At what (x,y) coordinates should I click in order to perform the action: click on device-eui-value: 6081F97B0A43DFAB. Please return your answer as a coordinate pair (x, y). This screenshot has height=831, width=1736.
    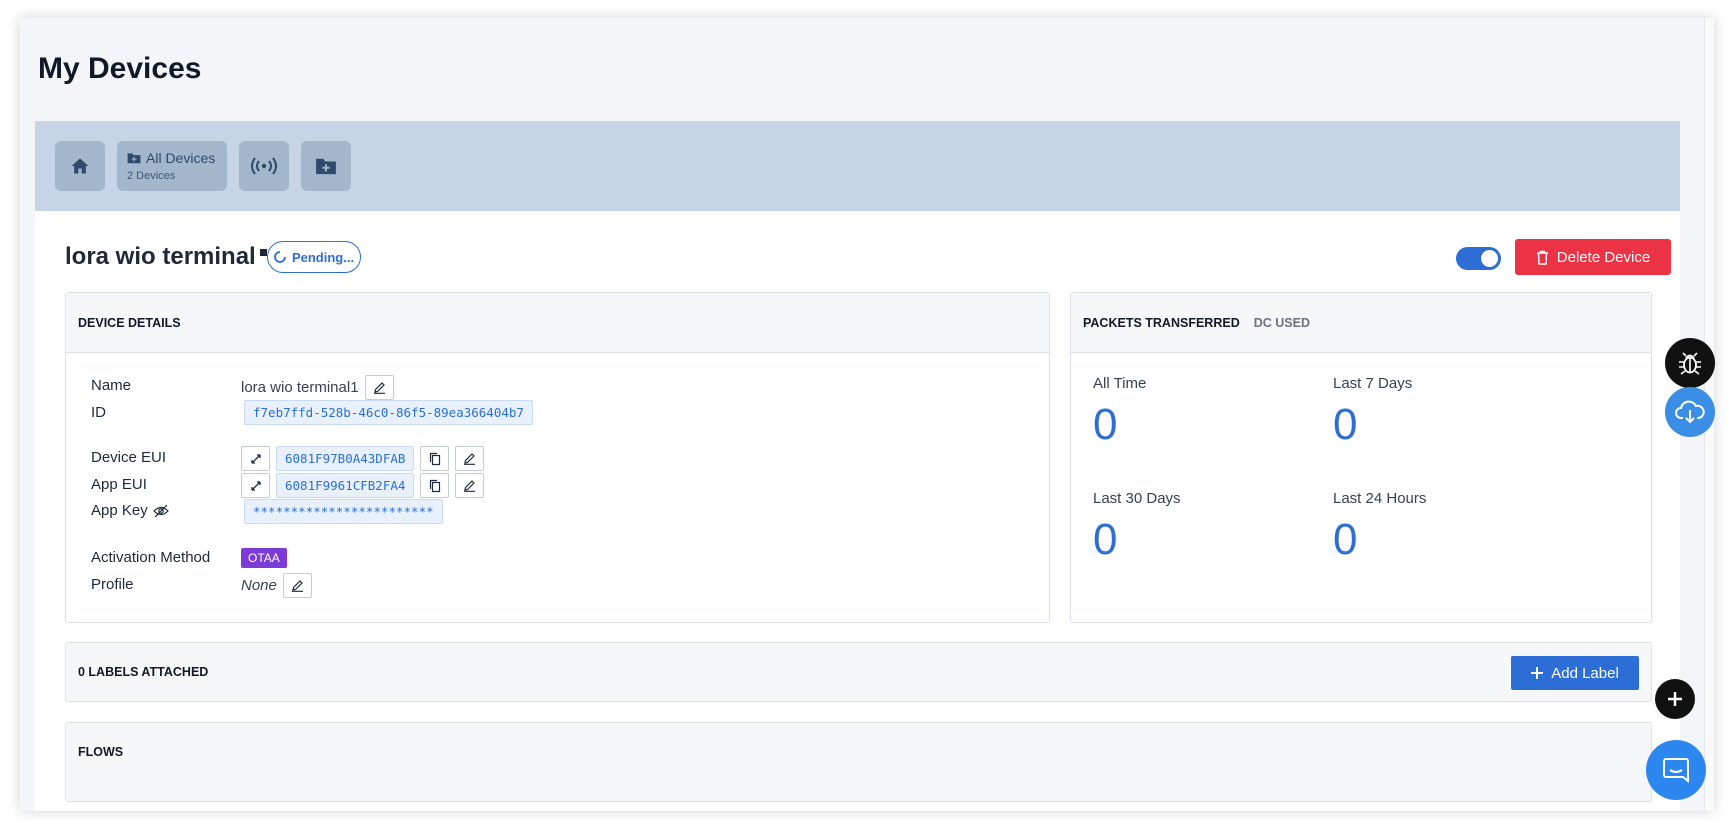
    Looking at the image, I should click on (345, 458).